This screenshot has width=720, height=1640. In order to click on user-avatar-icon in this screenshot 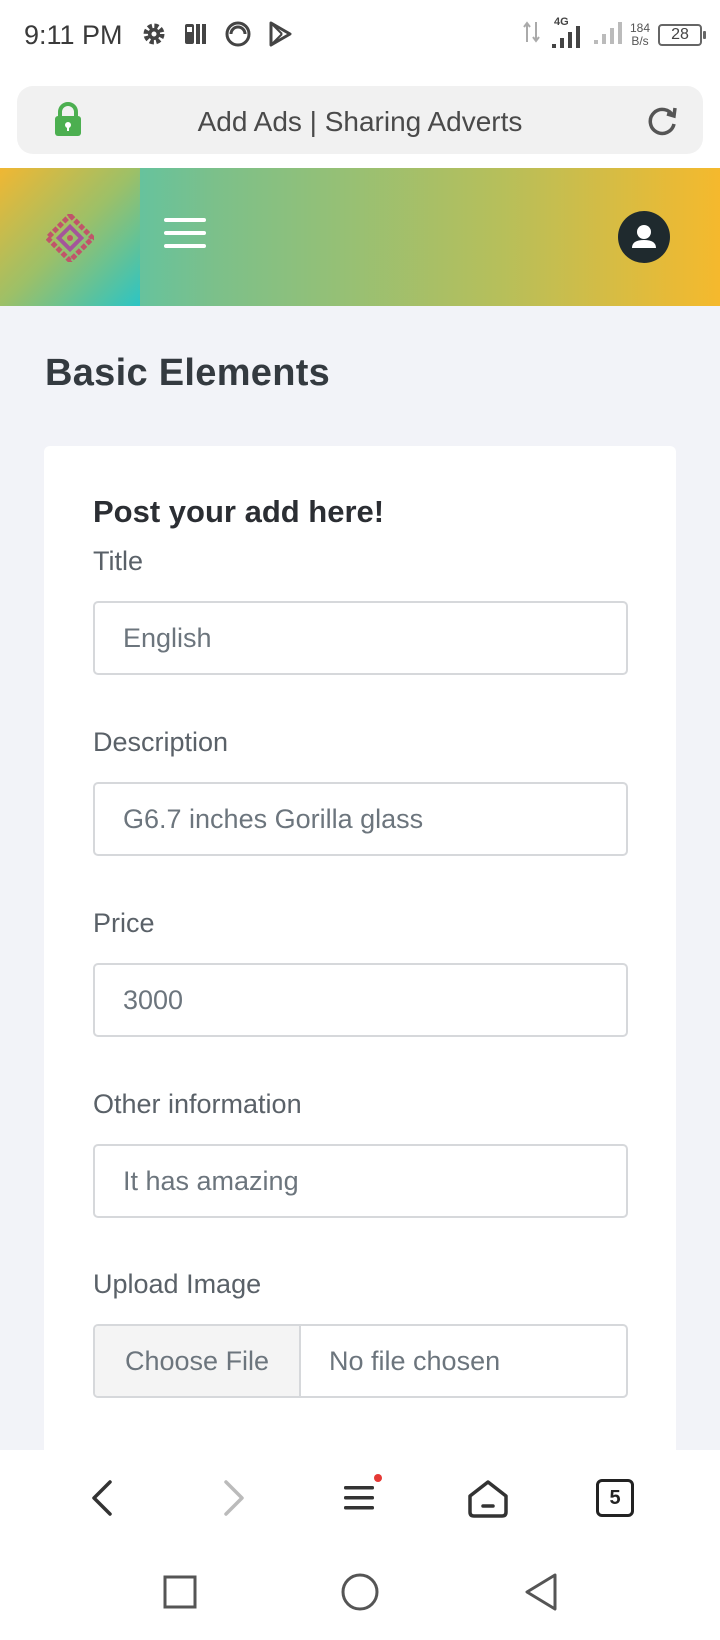, I will do `click(644, 237)`.